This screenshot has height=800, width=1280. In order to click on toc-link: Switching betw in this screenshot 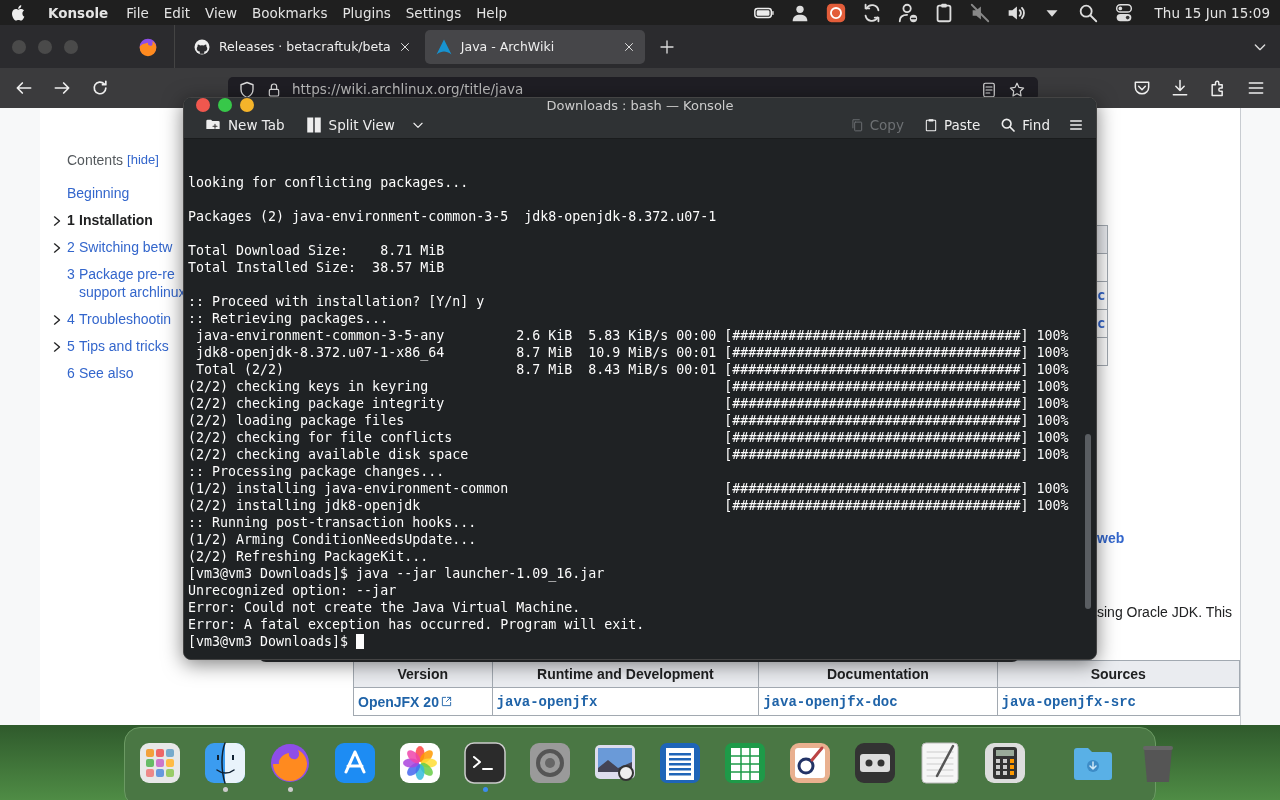, I will do `click(126, 247)`.